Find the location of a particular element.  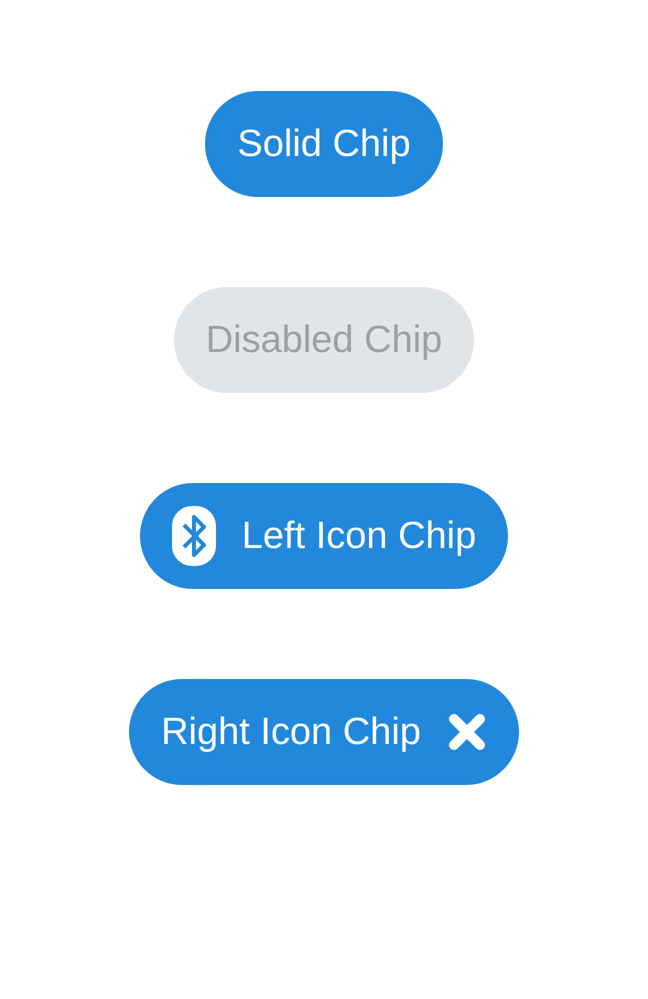

chip: Left Icon Chip is located at coordinates (324, 536).